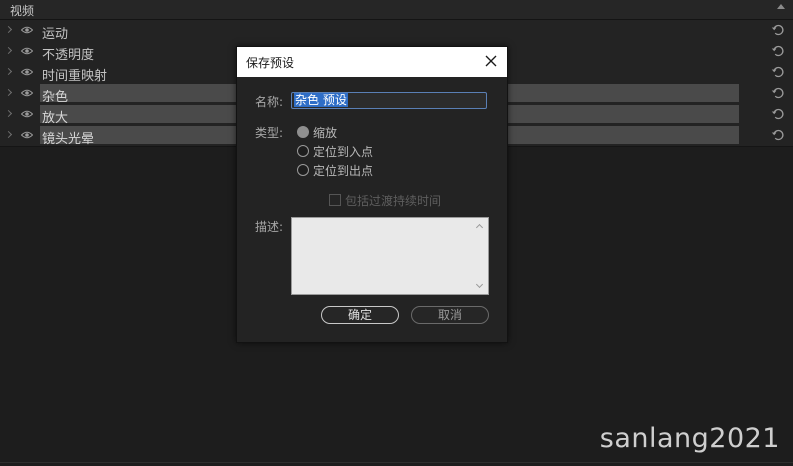 The height and width of the screenshot is (466, 793). Describe the element at coordinates (269, 227) in the screenshot. I see `description-label: 描述:` at that location.